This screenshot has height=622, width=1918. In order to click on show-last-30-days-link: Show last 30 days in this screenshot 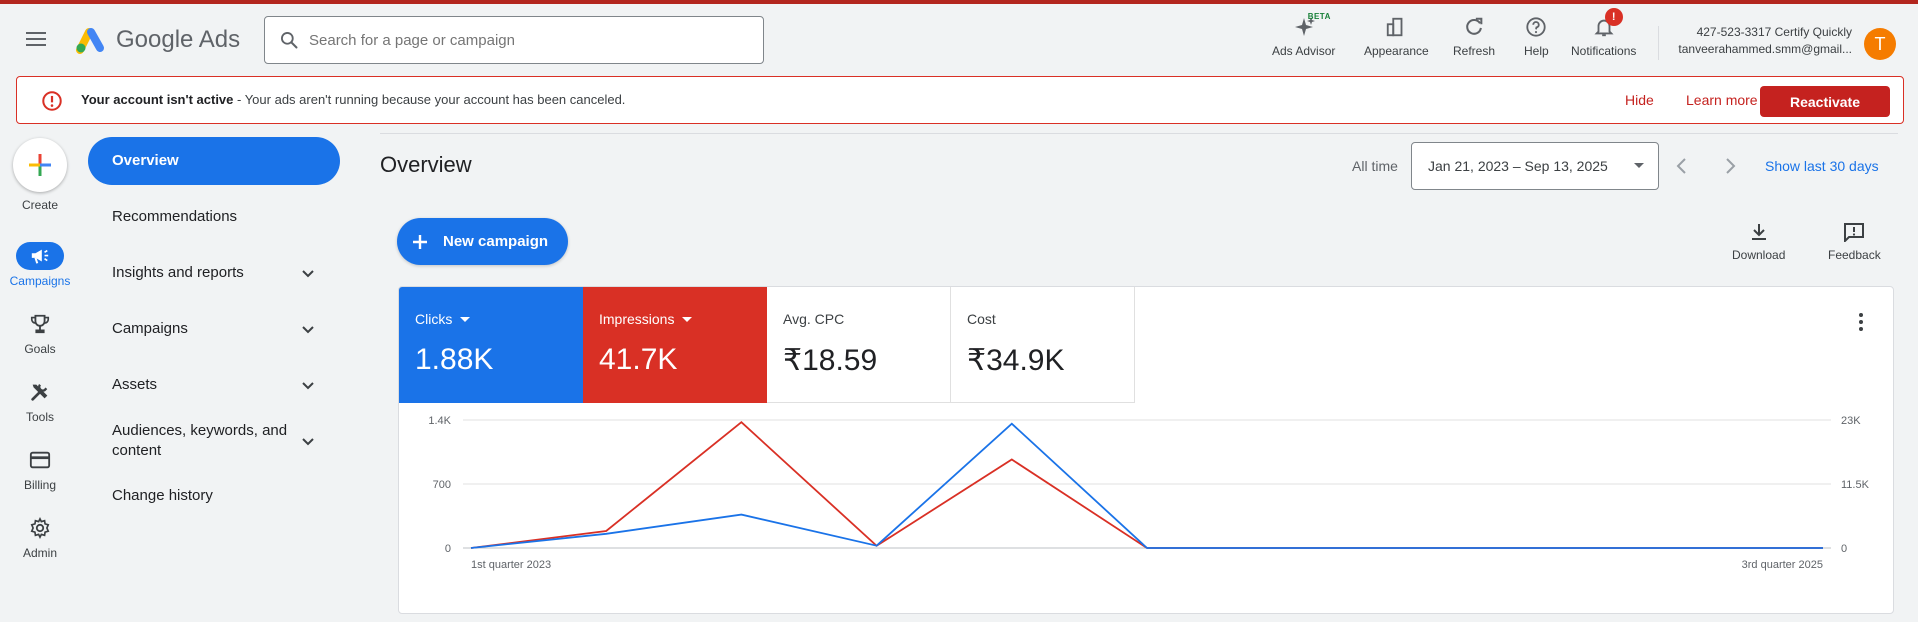, I will do `click(1822, 166)`.